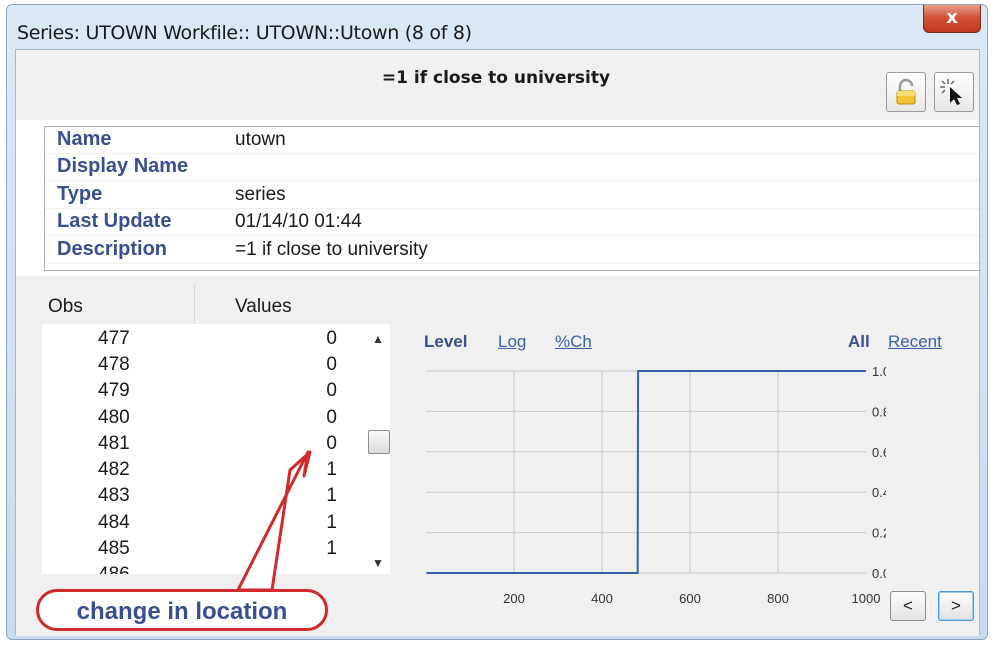 Image resolution: width=993 pixels, height=645 pixels. I want to click on vertical-scrollbar: ▲ ▼, so click(378, 450).